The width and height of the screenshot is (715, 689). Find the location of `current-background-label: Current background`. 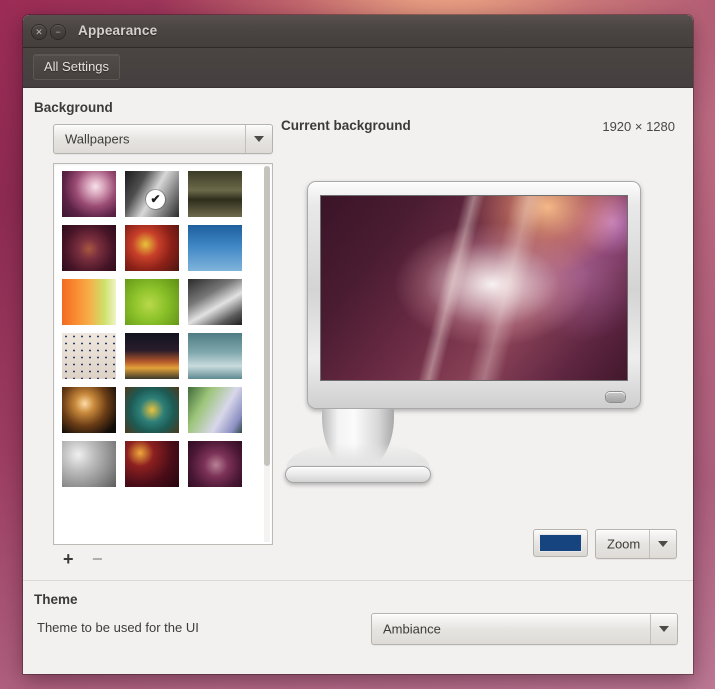

current-background-label: Current background is located at coordinates (346, 125).